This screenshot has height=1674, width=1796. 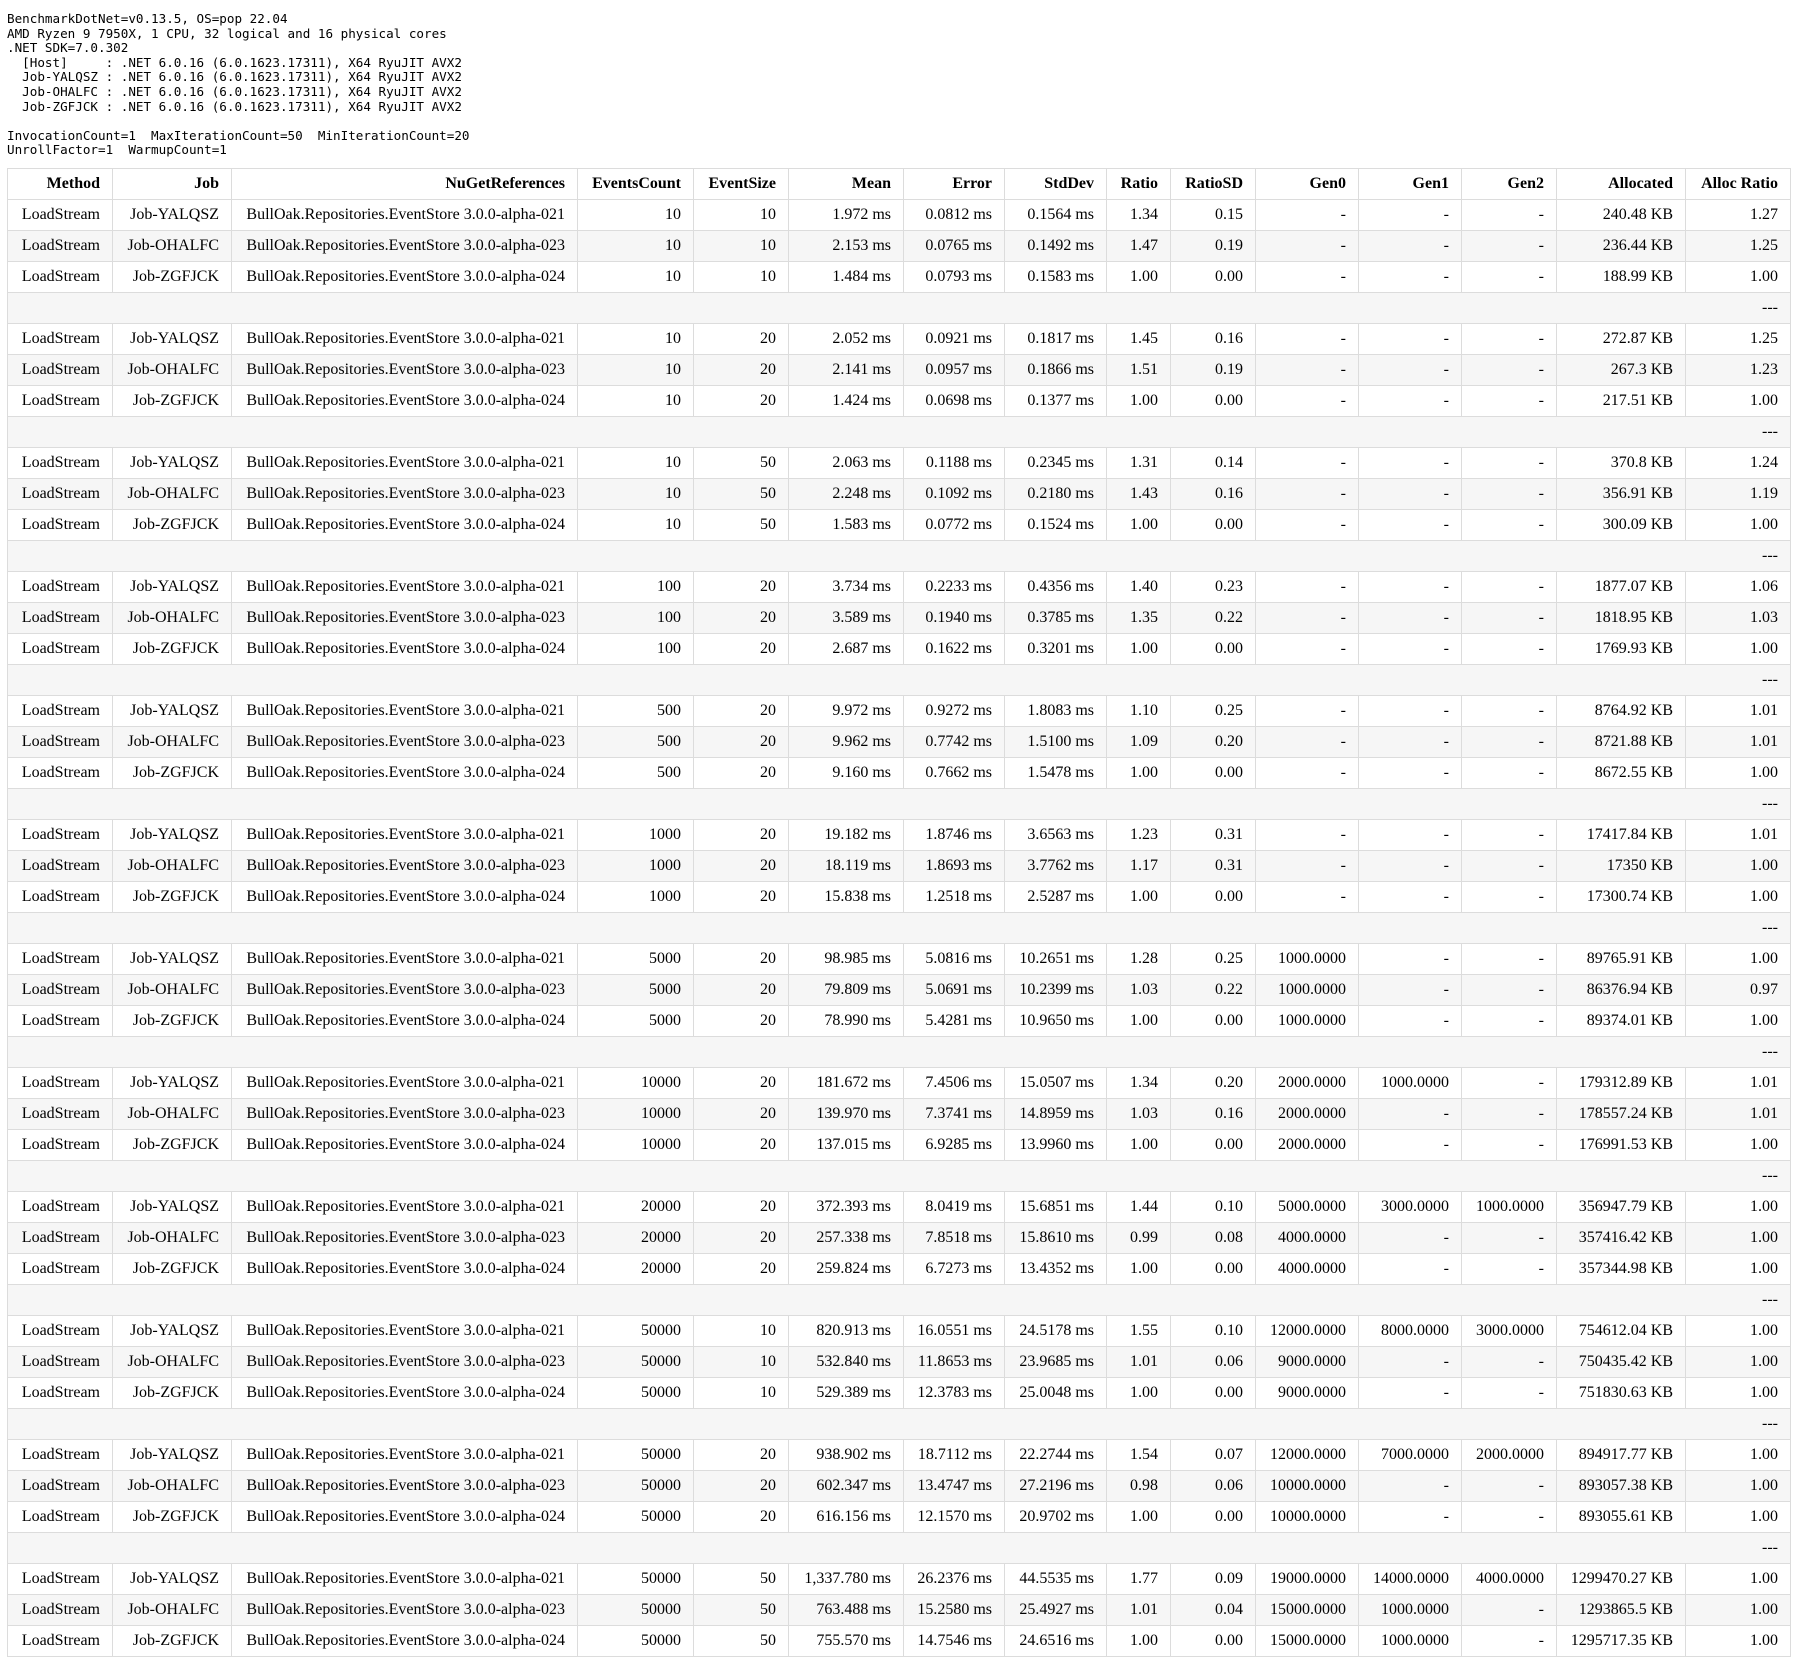 I want to click on table-cell: 0.31, so click(x=1213, y=865).